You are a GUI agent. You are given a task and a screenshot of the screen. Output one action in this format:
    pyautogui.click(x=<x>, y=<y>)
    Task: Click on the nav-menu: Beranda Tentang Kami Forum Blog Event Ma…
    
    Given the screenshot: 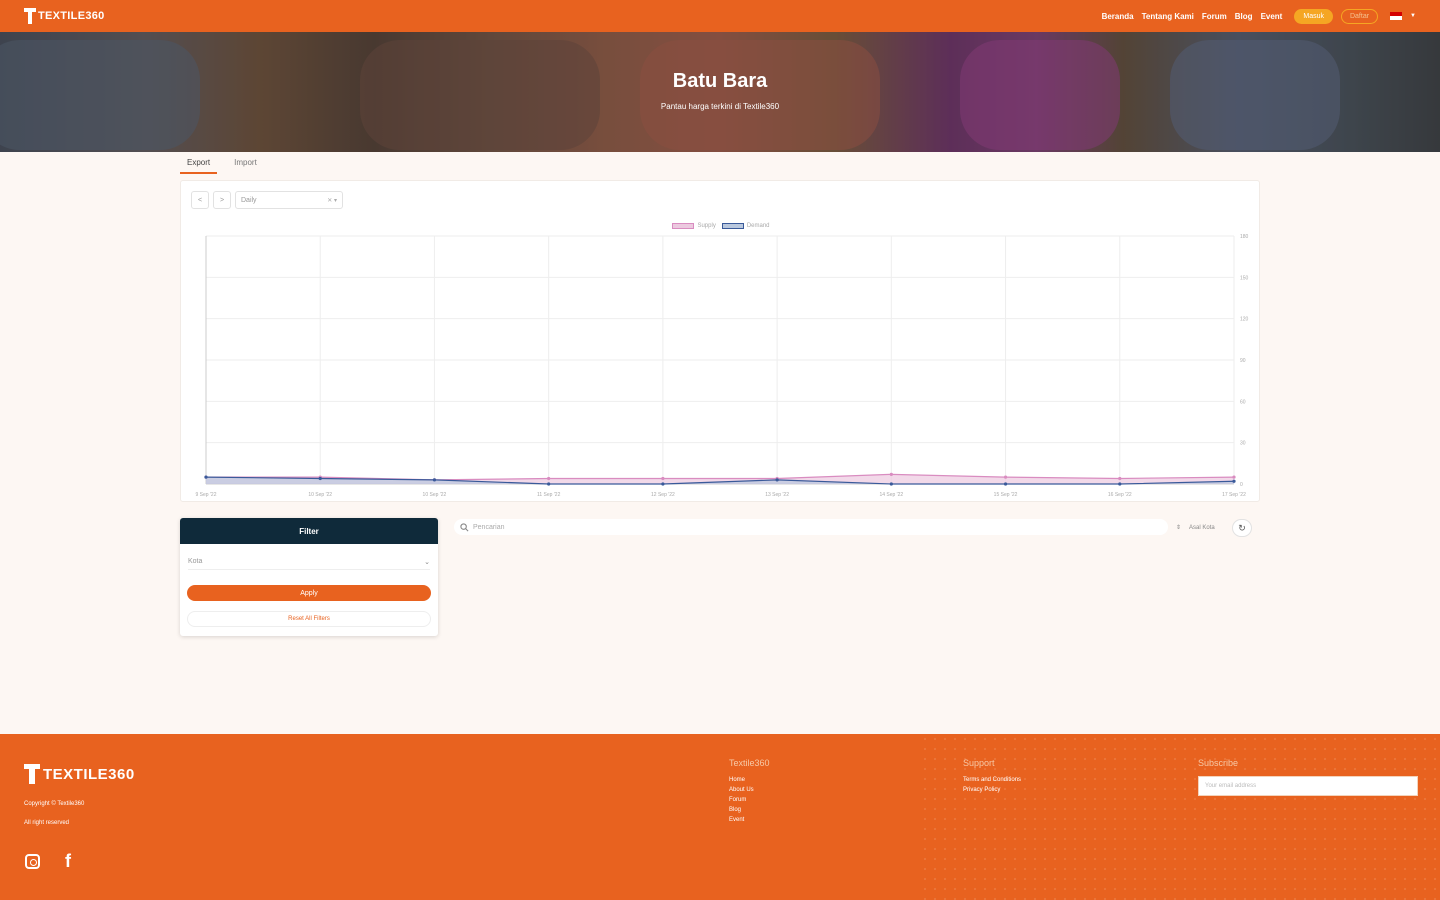 What is the action you would take?
    pyautogui.click(x=1259, y=16)
    